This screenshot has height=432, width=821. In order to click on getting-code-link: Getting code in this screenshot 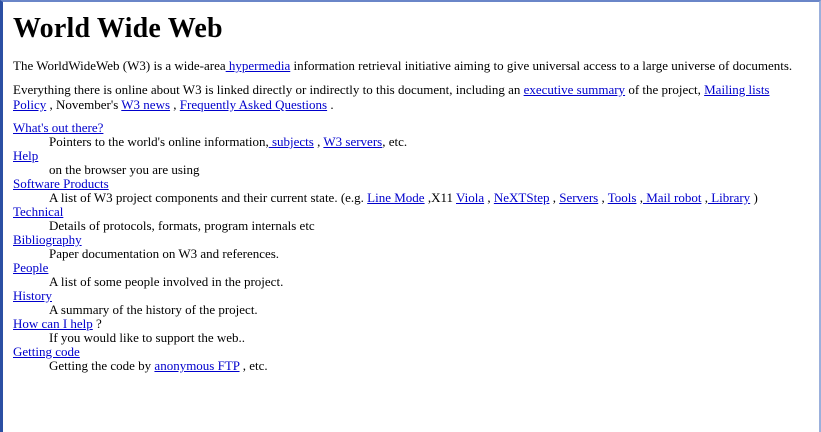, I will do `click(46, 351)`.